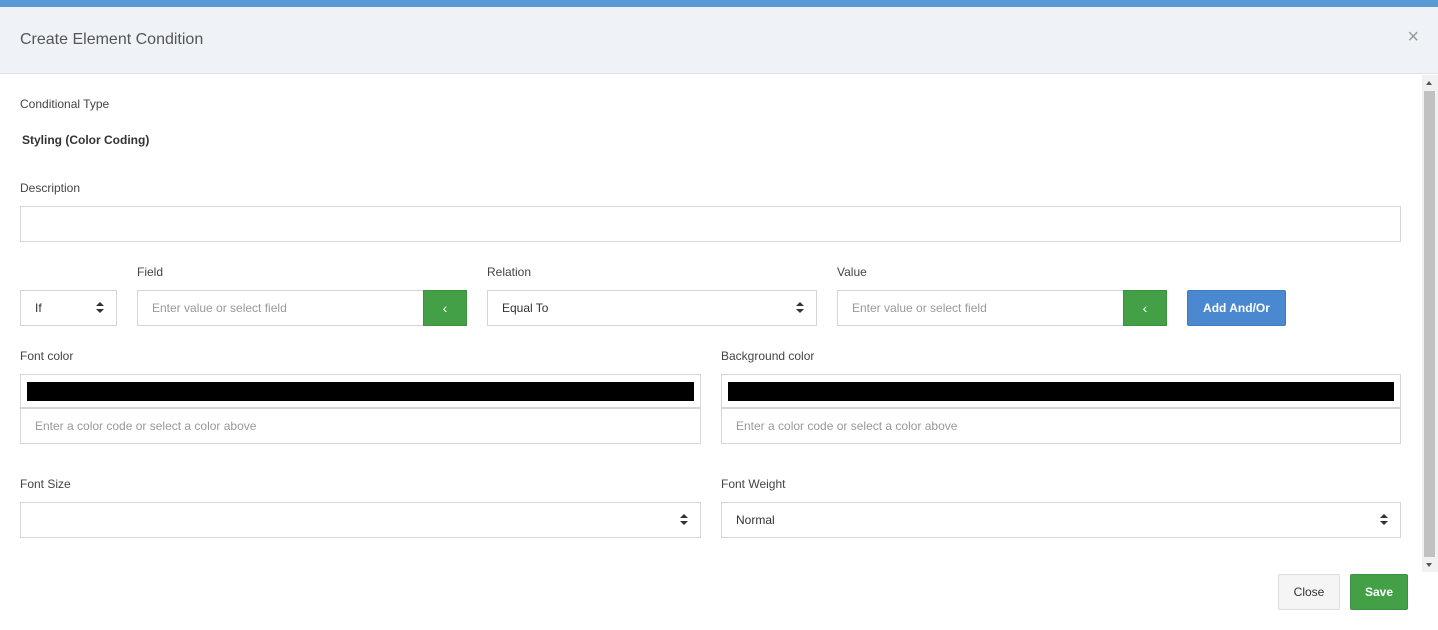  What do you see at coordinates (280, 308) in the screenshot?
I see `field-input: Enter value or select field` at bounding box center [280, 308].